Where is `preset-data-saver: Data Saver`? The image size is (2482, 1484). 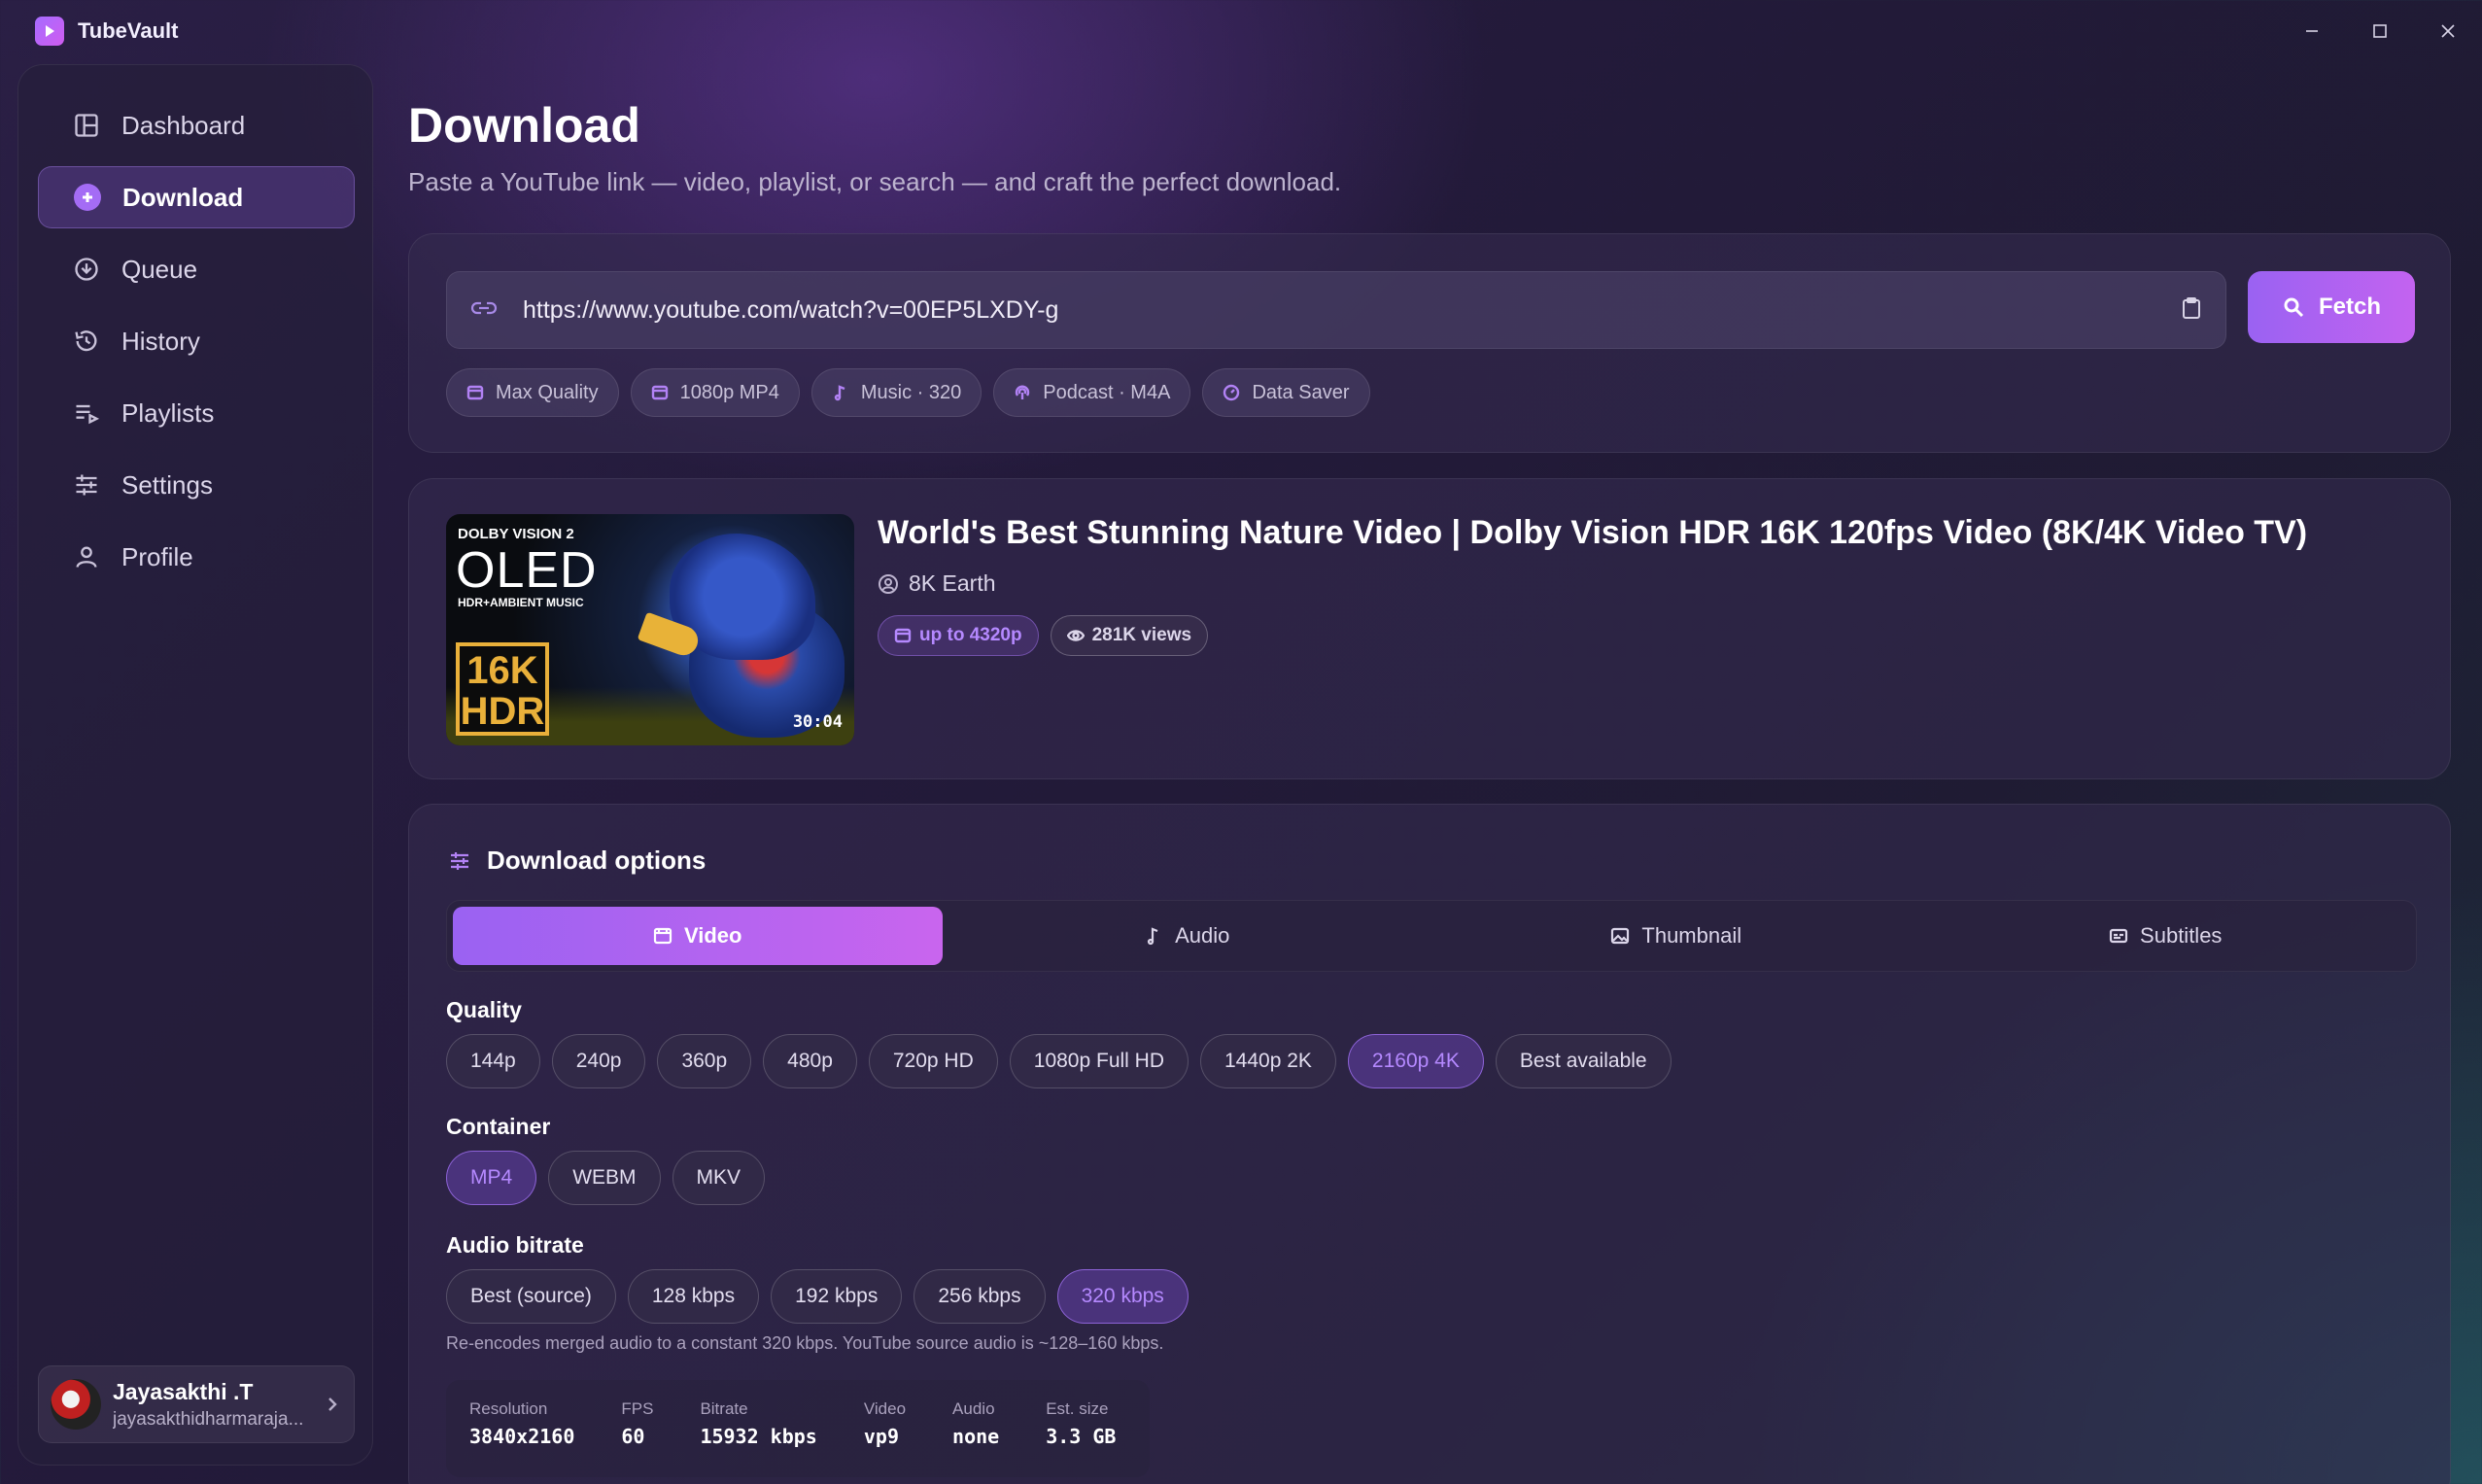
preset-data-saver: Data Saver is located at coordinates (1286, 392).